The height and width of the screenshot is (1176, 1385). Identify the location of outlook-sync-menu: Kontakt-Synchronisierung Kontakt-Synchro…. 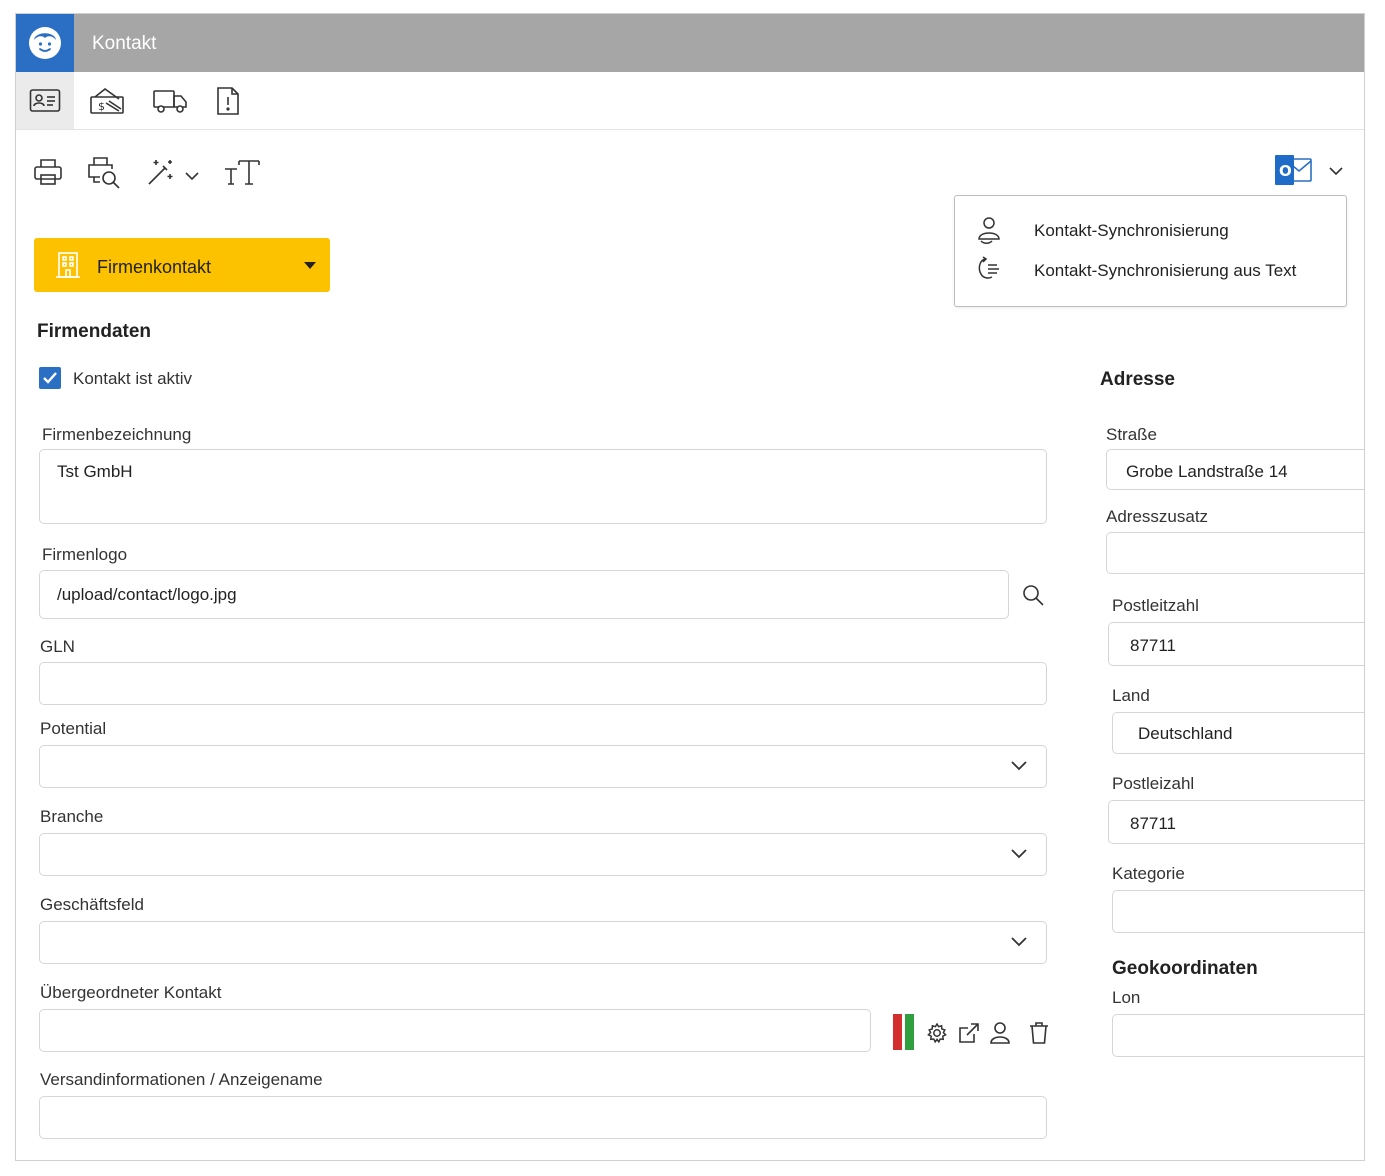
(1150, 251).